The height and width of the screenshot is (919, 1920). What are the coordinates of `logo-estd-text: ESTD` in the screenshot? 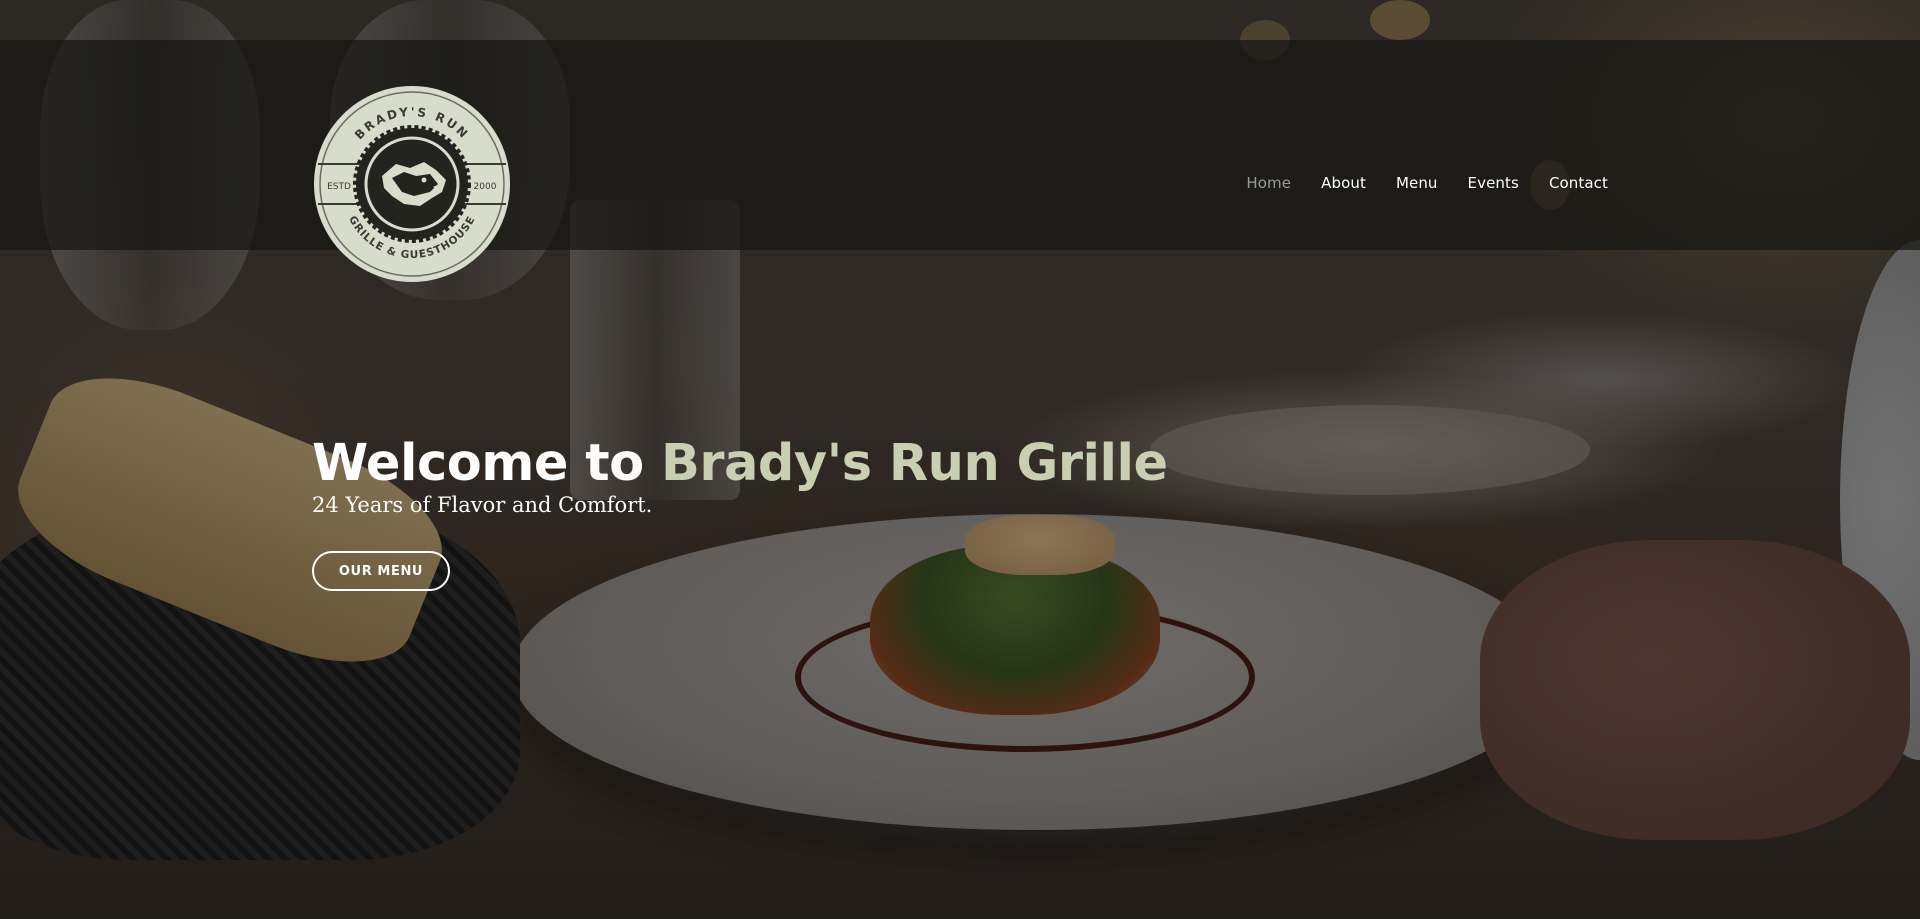 It's located at (339, 187).